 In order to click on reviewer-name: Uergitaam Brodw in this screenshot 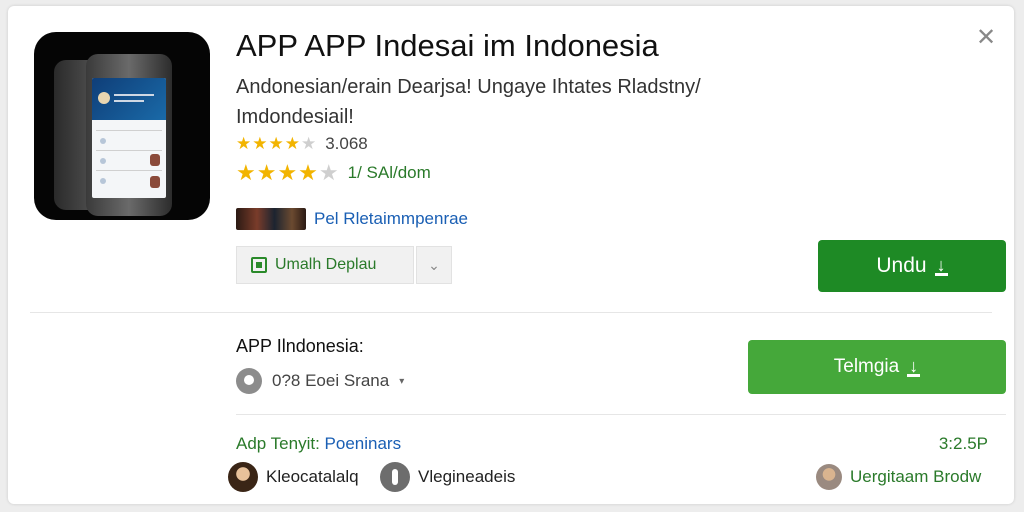, I will do `click(916, 476)`.